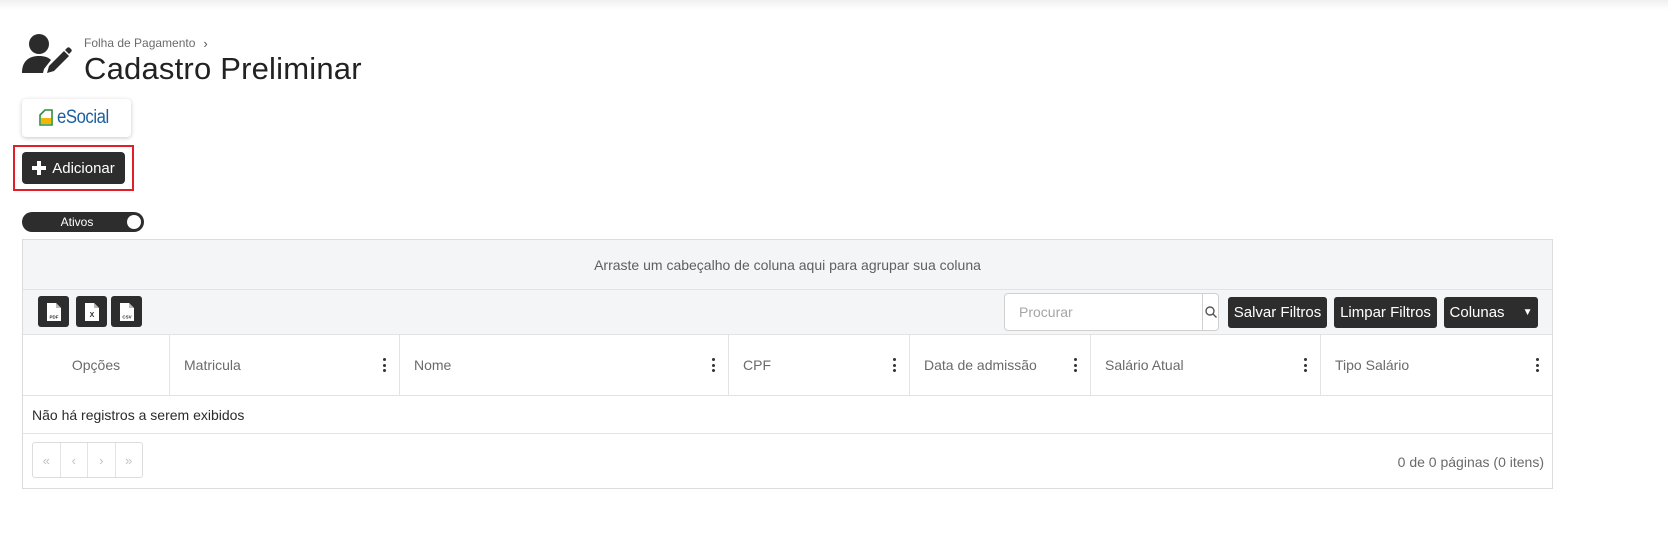 This screenshot has width=1668, height=536. What do you see at coordinates (433, 365) in the screenshot?
I see `column-header-label: Nome` at bounding box center [433, 365].